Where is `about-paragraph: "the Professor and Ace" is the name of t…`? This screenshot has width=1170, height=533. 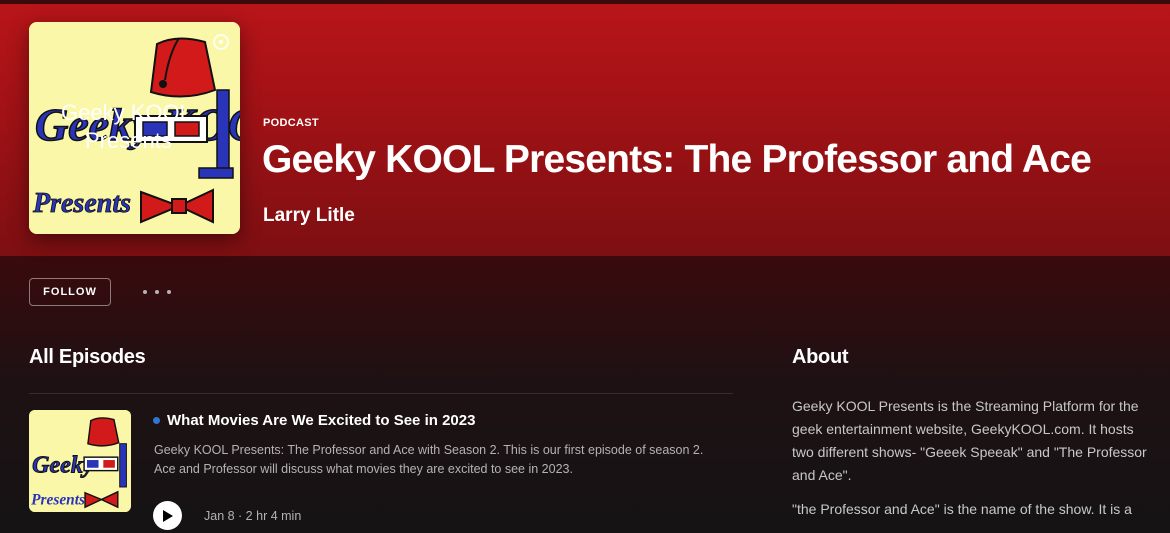 about-paragraph: "the Professor and Ace" is the name of t… is located at coordinates (962, 509).